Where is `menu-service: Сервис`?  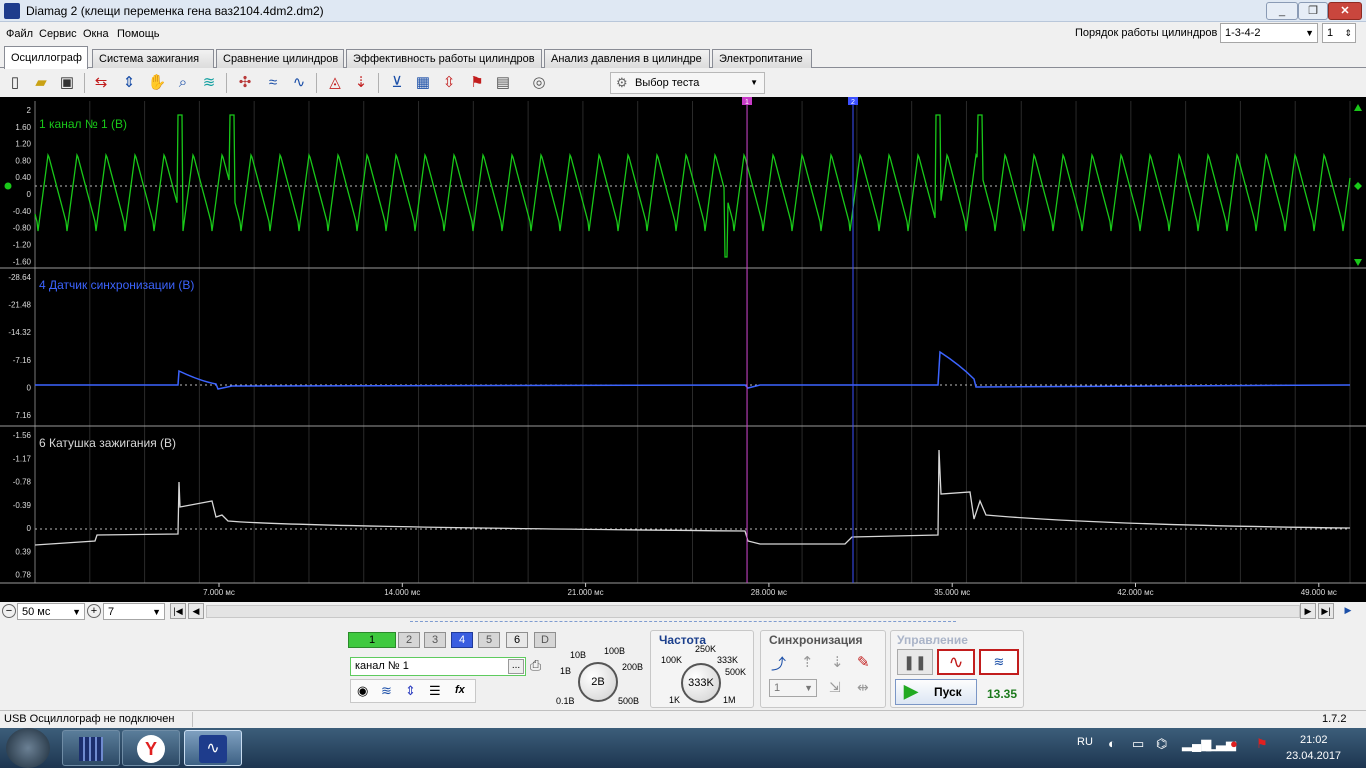
menu-service: Сервис is located at coordinates (58, 34).